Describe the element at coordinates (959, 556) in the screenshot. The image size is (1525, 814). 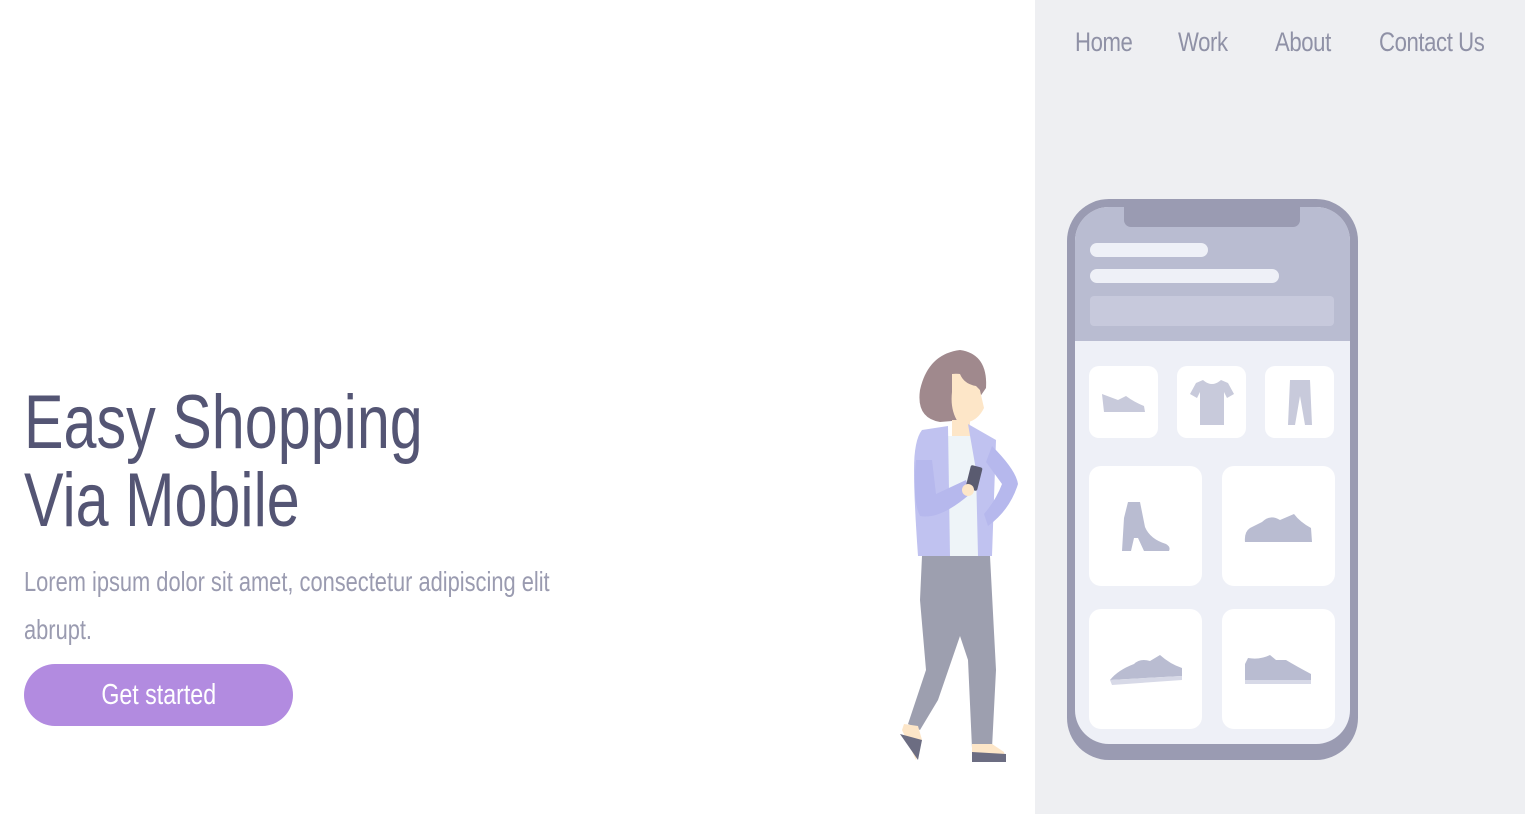
I see `woman-illustration` at that location.